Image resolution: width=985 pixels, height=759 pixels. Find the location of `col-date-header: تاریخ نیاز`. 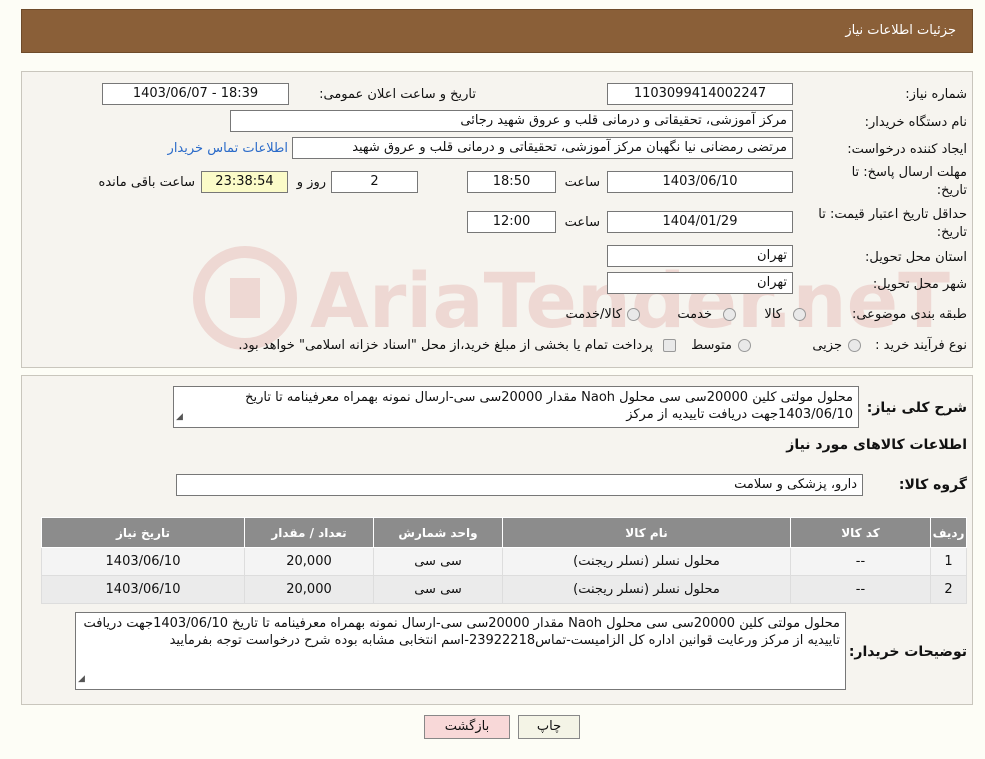

col-date-header: تاریخ نیاز is located at coordinates (143, 532).